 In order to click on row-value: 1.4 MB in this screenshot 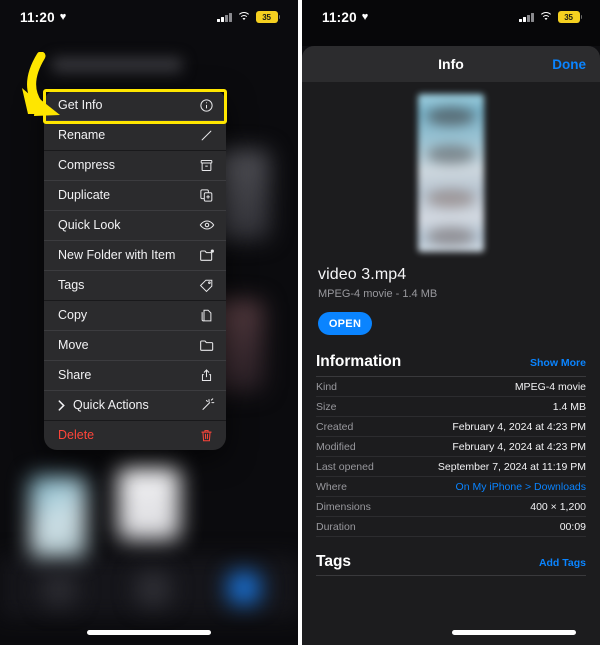, I will do `click(569, 406)`.